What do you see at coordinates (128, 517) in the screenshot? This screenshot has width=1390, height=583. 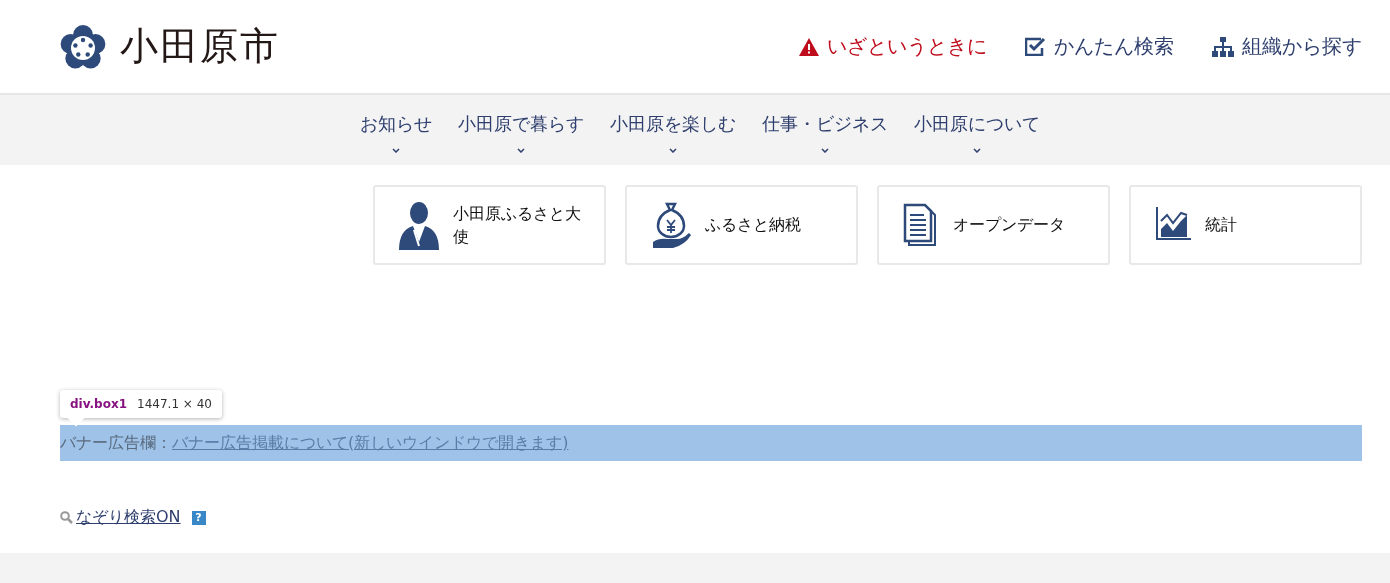 I see `trace-search-link: なぞり検索ON` at bounding box center [128, 517].